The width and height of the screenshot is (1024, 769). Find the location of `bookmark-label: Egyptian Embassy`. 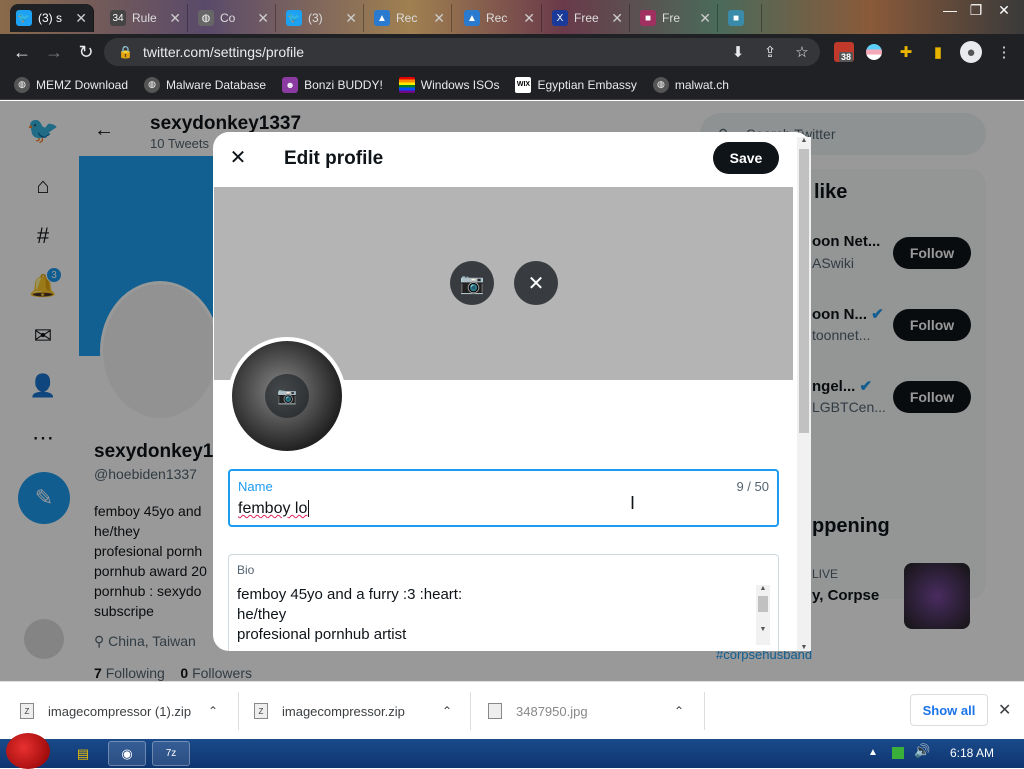

bookmark-label: Egyptian Embassy is located at coordinates (587, 84).